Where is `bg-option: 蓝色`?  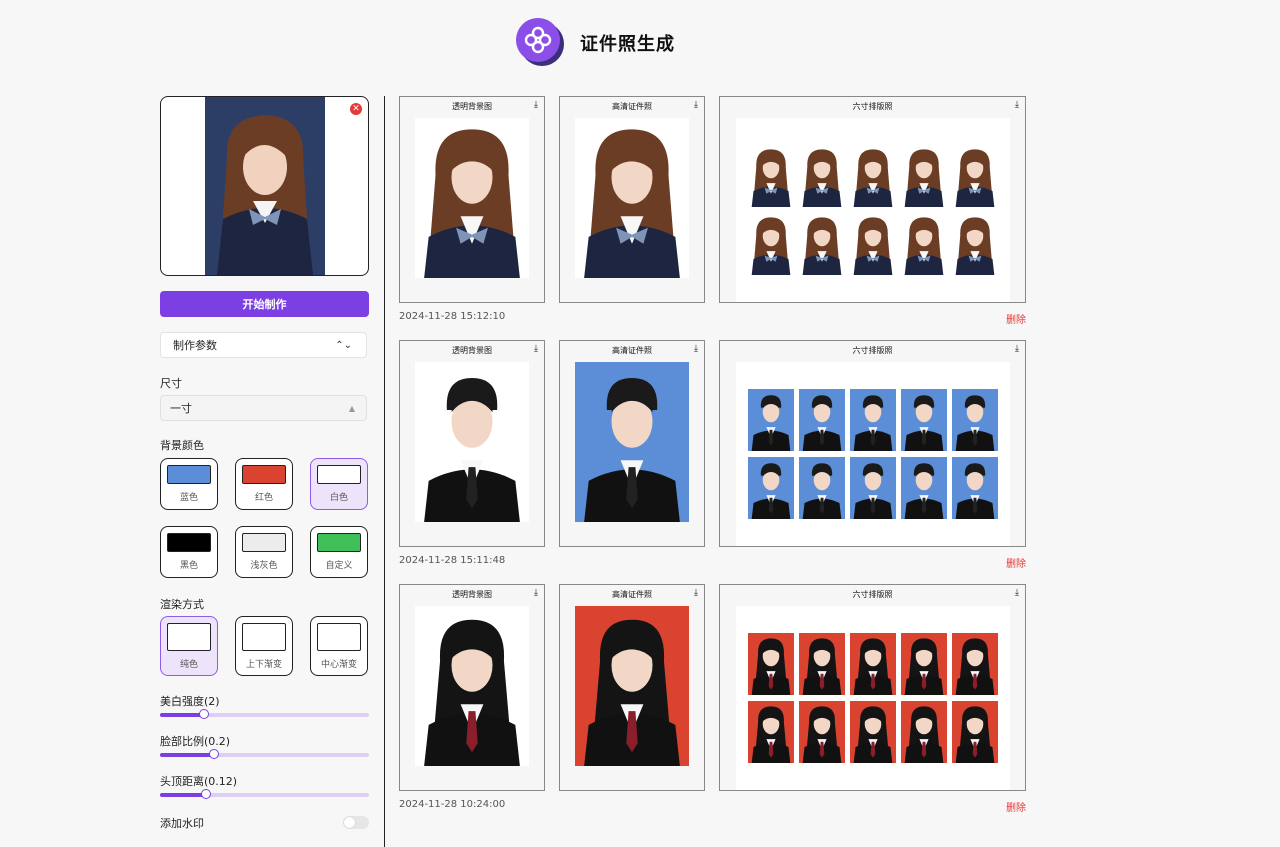 bg-option: 蓝色 is located at coordinates (189, 484).